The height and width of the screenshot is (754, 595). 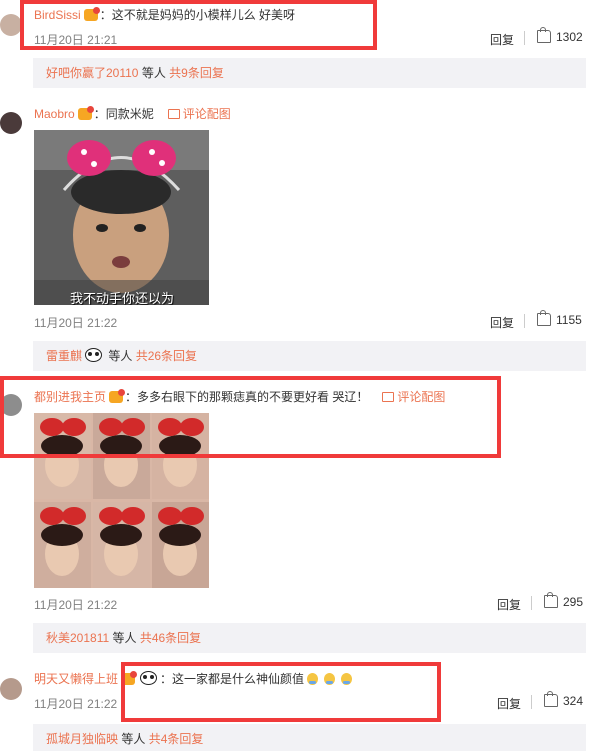 What do you see at coordinates (569, 37) in the screenshot?
I see `like-count: 1302` at bounding box center [569, 37].